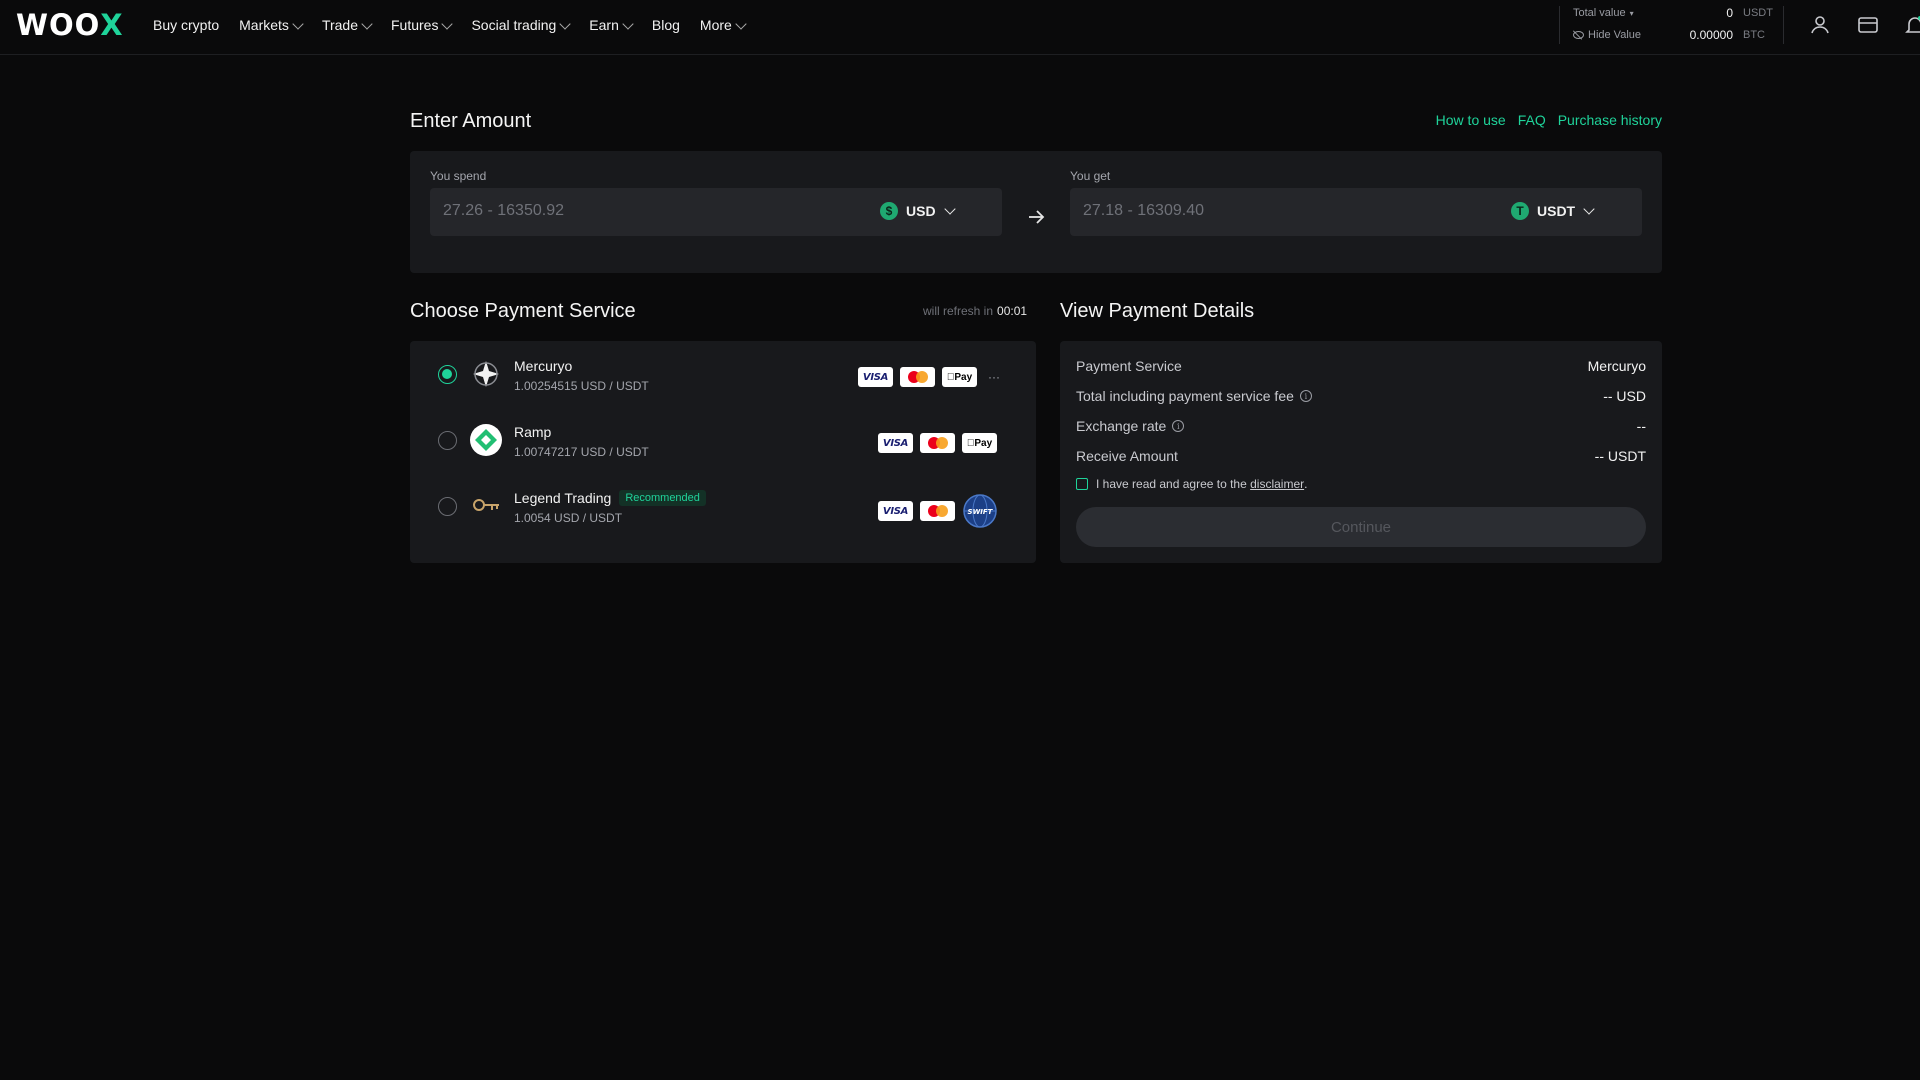 The width and height of the screenshot is (1920, 1080). Describe the element at coordinates (1121, 426) in the screenshot. I see `detail-label-text: Exchange rate` at that location.